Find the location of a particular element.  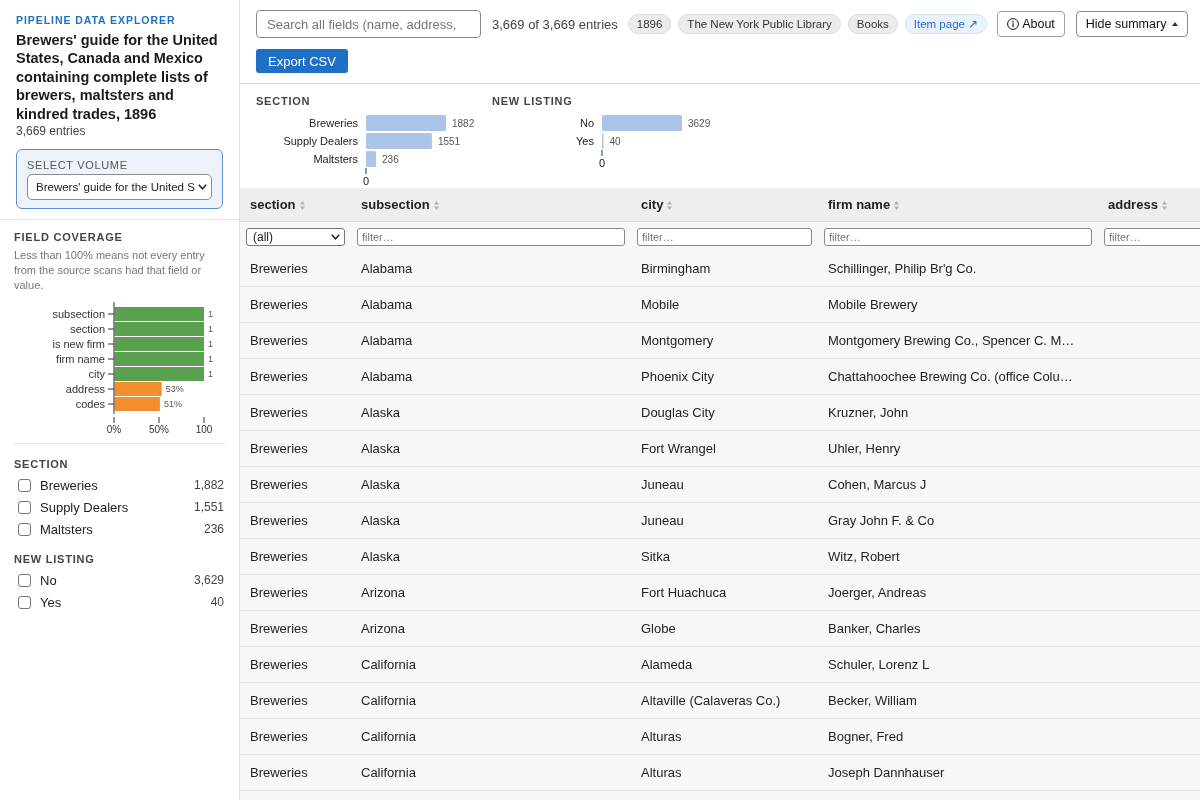

table-cell: Bogner, Fred is located at coordinates (958, 736).